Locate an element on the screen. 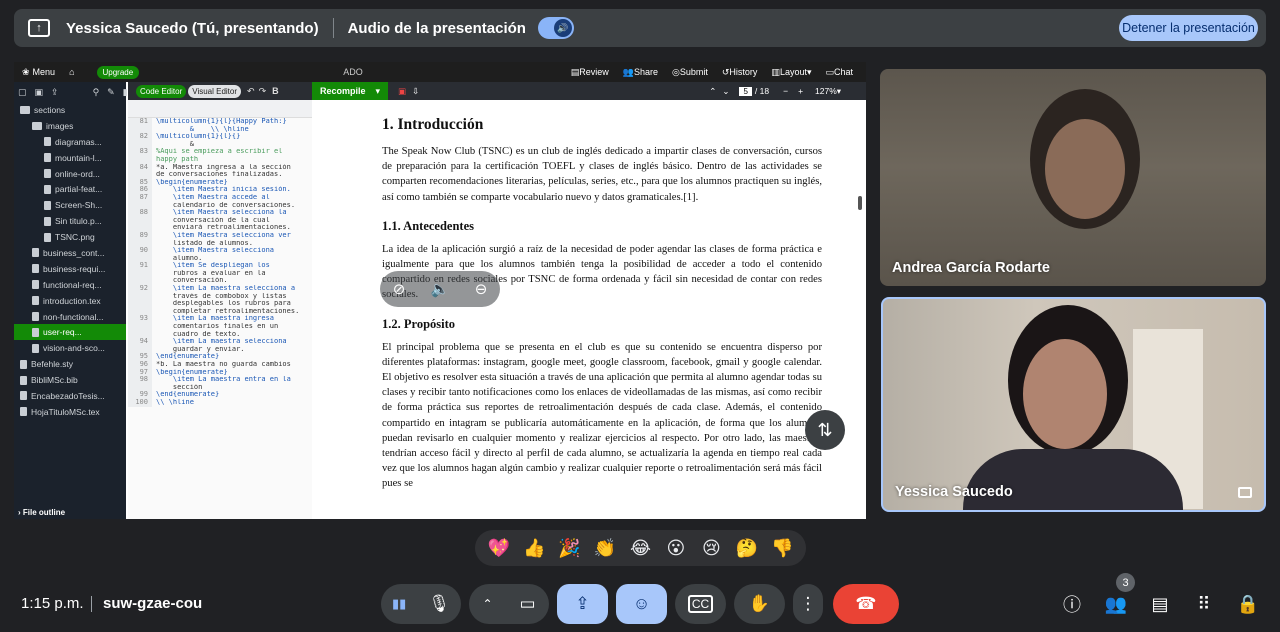 The height and width of the screenshot is (632, 1280). participant-tile: Yessica Saucedo is located at coordinates (1073, 404).